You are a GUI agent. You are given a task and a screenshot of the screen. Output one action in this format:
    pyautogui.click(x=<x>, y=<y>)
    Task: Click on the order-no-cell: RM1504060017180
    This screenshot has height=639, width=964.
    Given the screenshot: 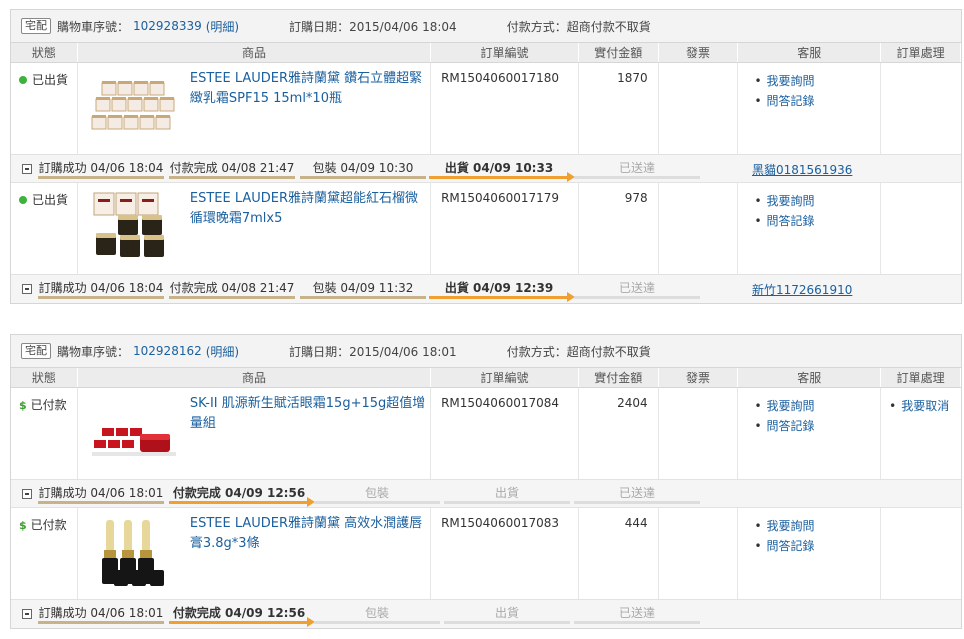 What is the action you would take?
    pyautogui.click(x=505, y=108)
    